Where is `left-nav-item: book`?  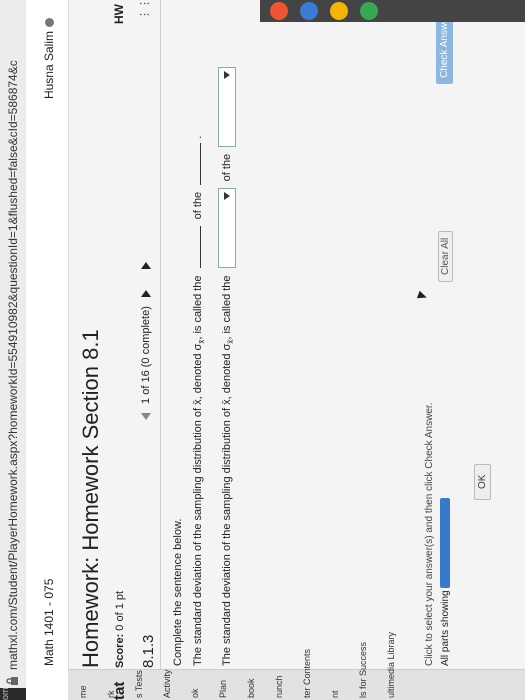
left-nav-item: book is located at coordinates (251, 688).